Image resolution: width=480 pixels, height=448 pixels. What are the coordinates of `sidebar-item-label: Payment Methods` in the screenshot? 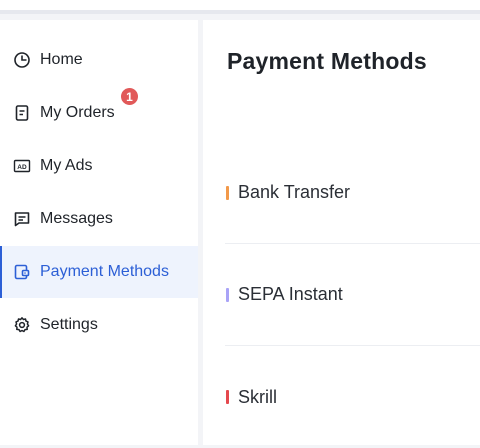 It's located at (104, 271).